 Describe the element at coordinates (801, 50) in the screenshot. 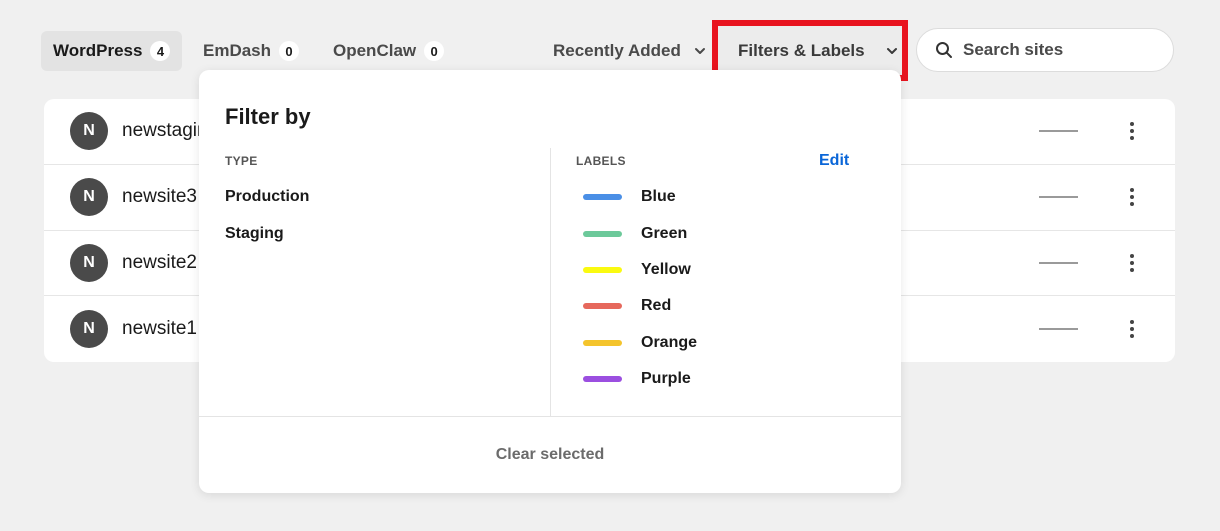

I see `filters-label: Filters & Labels` at that location.